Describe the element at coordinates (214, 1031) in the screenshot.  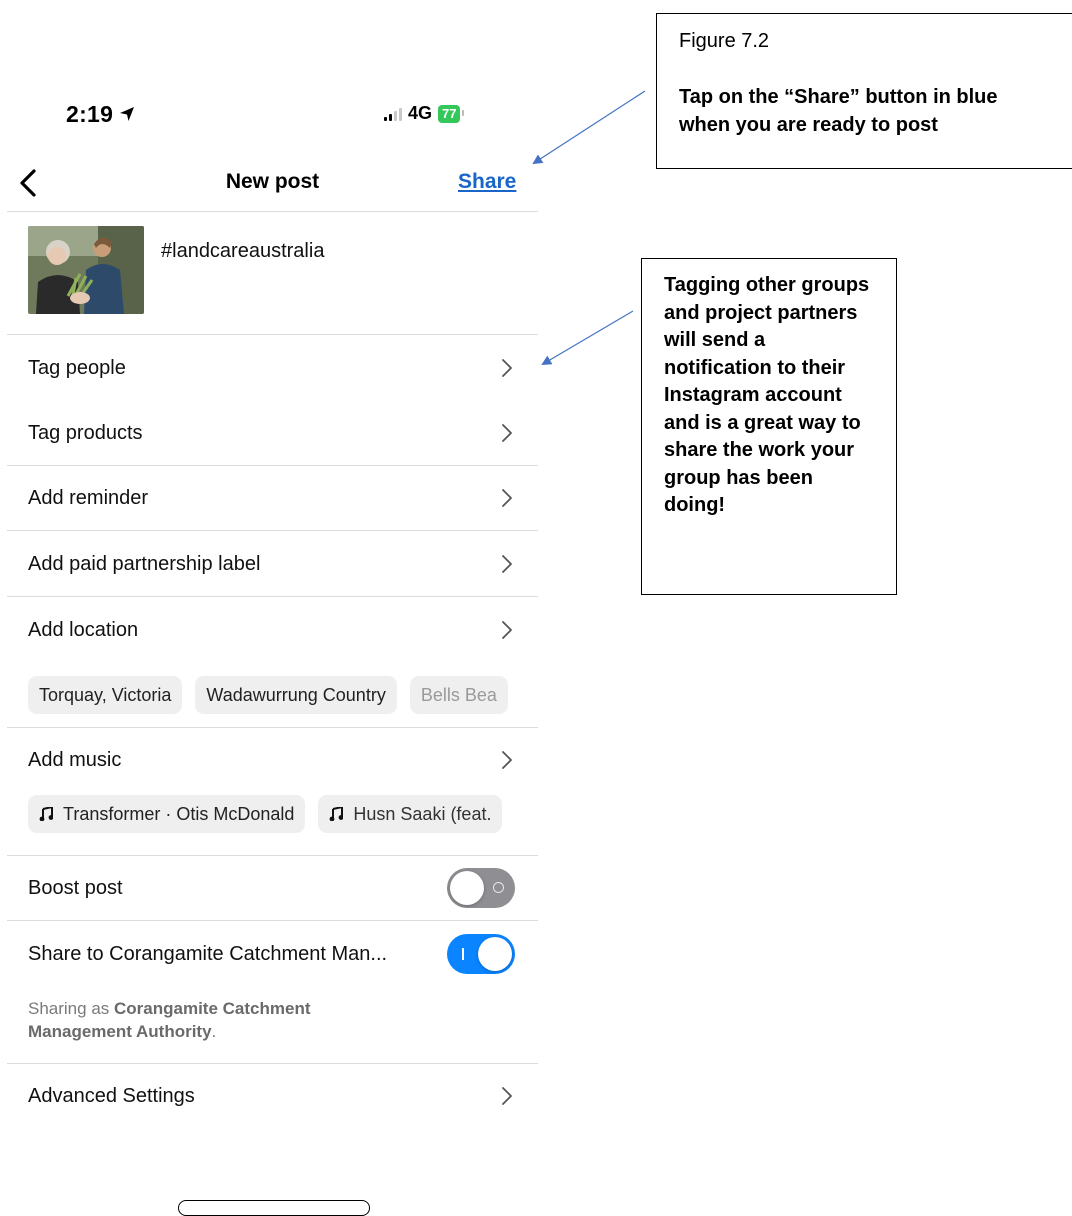
I see `sharing-as-suffix: .` at that location.